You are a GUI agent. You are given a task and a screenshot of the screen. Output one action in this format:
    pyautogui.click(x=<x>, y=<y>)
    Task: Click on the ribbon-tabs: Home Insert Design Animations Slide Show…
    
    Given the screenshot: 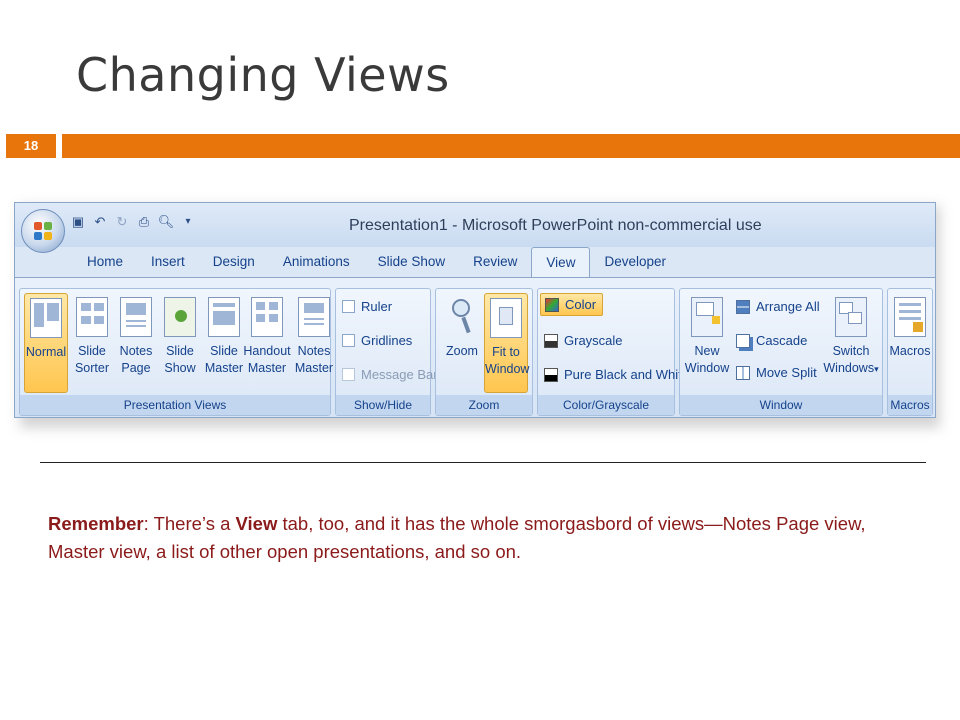 What is the action you would take?
    pyautogui.click(x=376, y=262)
    